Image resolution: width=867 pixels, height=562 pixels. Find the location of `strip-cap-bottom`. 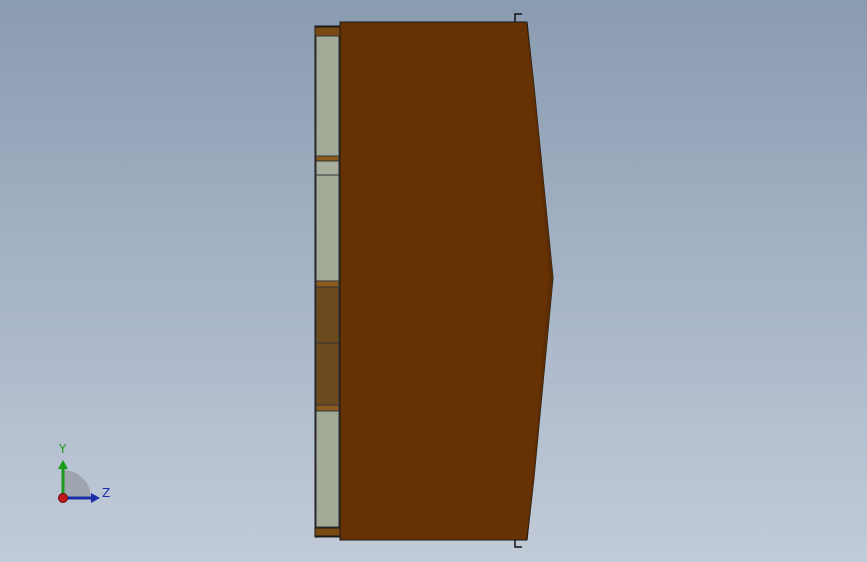

strip-cap-bottom is located at coordinates (327, 532).